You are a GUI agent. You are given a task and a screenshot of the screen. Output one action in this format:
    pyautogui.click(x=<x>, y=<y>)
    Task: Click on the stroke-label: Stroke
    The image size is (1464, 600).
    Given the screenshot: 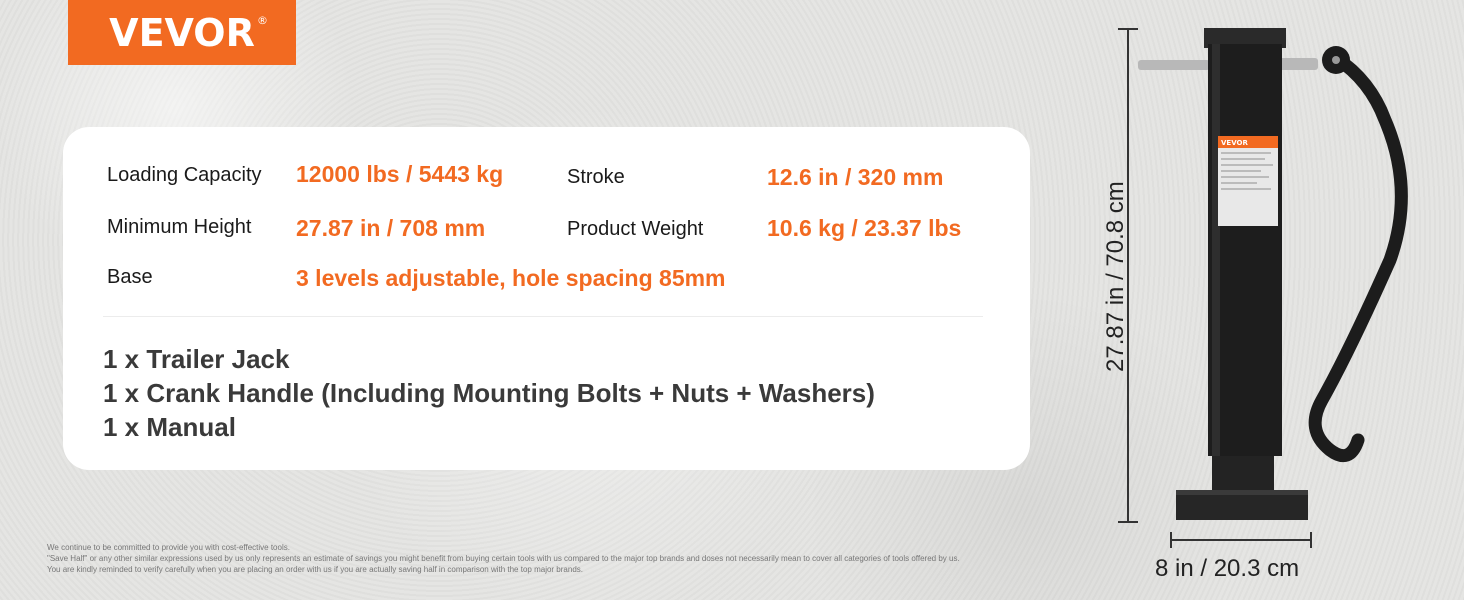 What is the action you would take?
    pyautogui.click(x=596, y=177)
    